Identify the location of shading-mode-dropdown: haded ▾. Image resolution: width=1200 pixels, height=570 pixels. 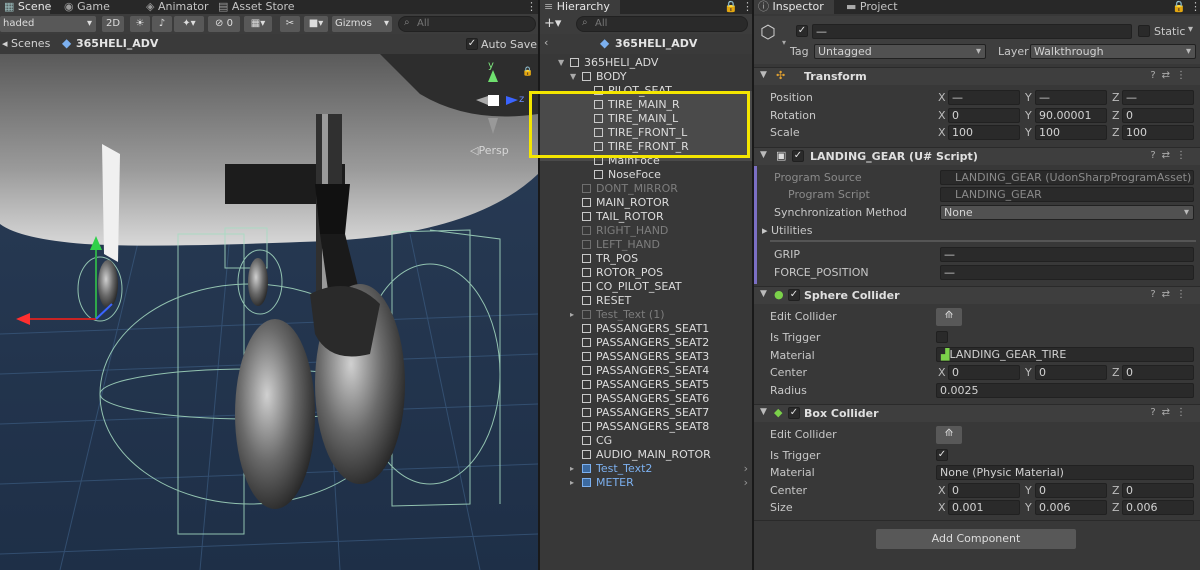
(48, 24).